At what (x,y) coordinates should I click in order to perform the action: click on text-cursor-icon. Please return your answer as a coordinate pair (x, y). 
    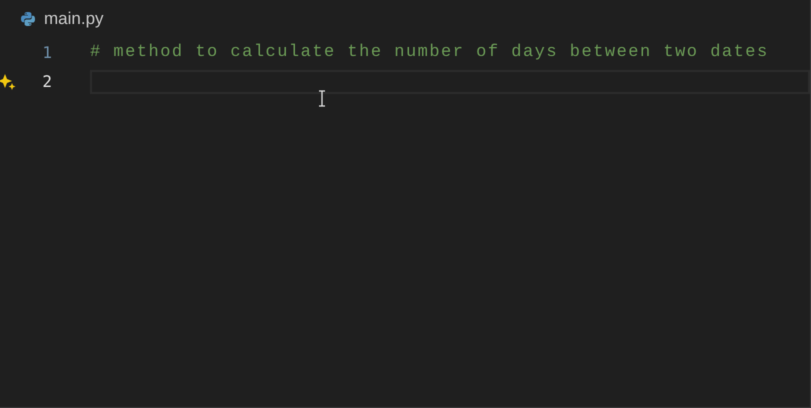
    Looking at the image, I should click on (322, 98).